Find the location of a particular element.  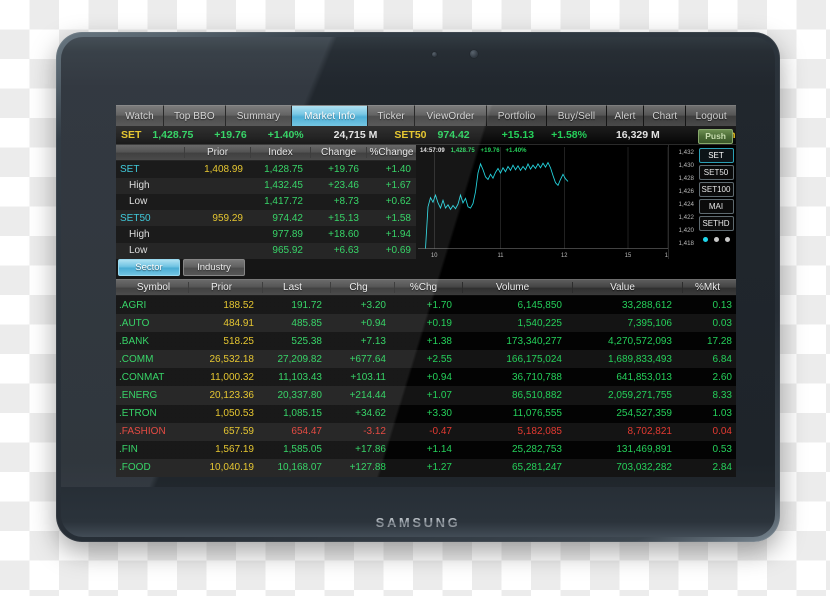

chart-index-button-set100: SET100 is located at coordinates (716, 189).